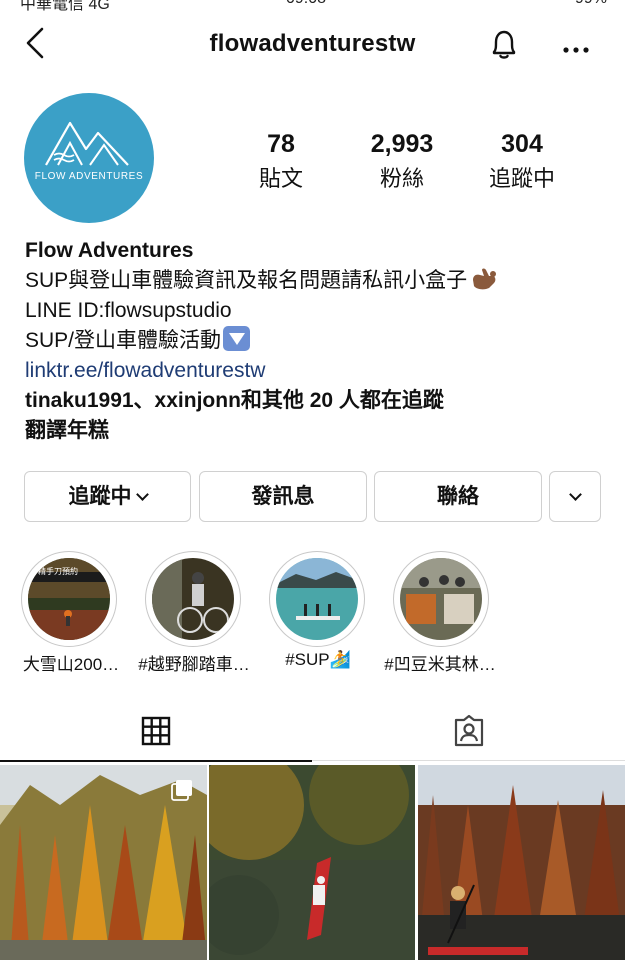 The width and height of the screenshot is (625, 960). I want to click on bio-line: SUP/登山車體驗活動, so click(320, 341).